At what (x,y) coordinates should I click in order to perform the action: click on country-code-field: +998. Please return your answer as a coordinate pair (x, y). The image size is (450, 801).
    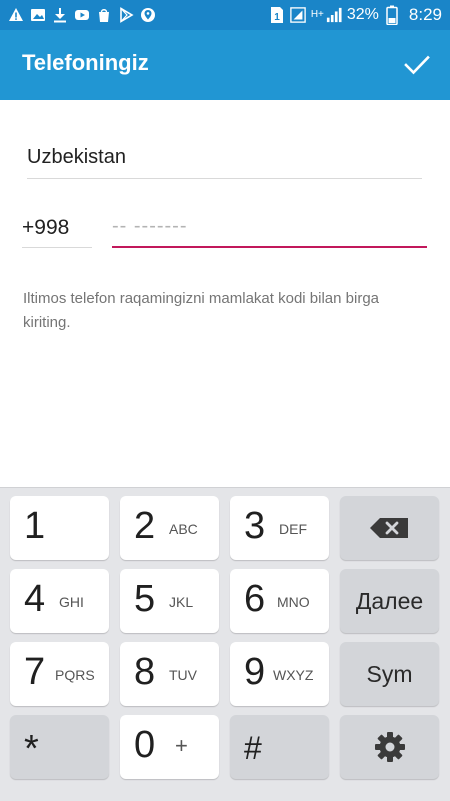
    Looking at the image, I should click on (57, 229).